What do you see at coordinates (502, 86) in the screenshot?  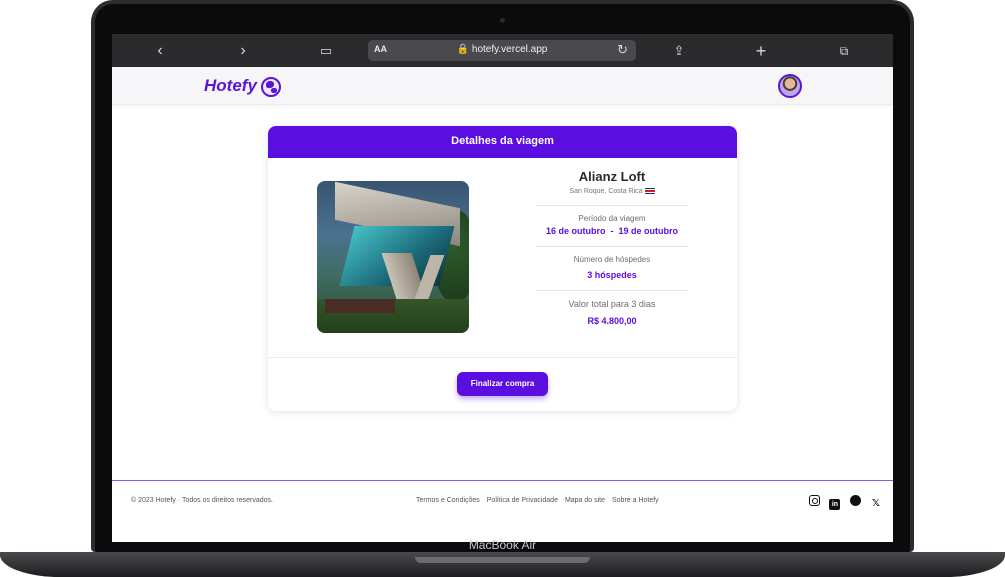 I see `app-header: Hotefy` at bounding box center [502, 86].